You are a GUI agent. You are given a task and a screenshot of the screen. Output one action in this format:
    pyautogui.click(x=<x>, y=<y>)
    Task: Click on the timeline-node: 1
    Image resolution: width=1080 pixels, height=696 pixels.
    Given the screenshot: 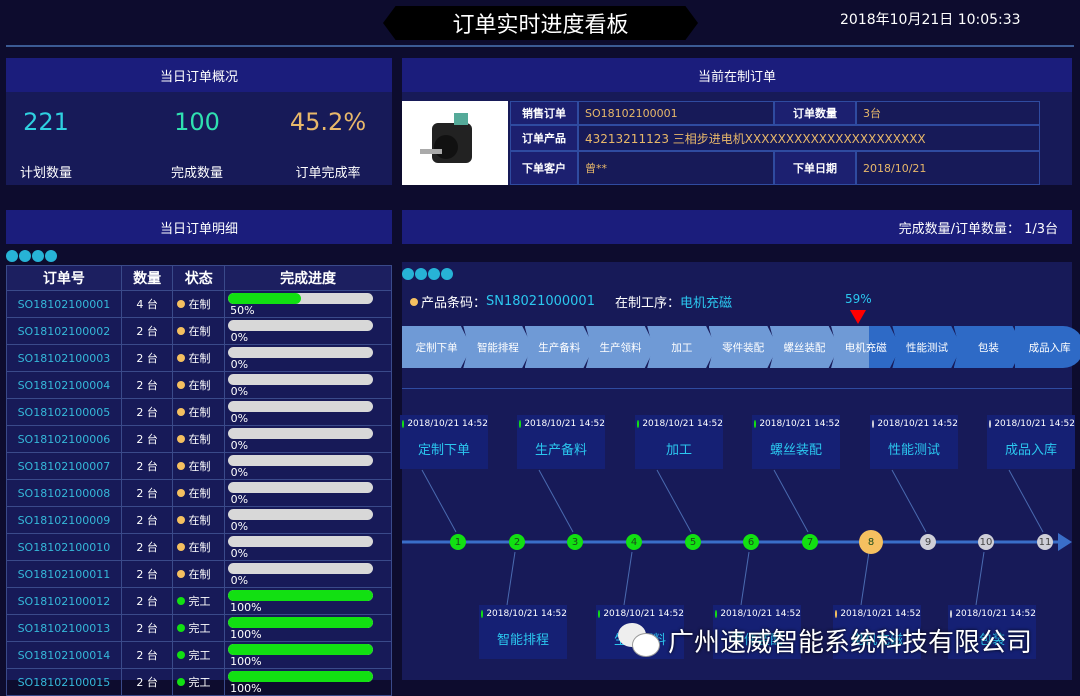 What is the action you would take?
    pyautogui.click(x=458, y=542)
    